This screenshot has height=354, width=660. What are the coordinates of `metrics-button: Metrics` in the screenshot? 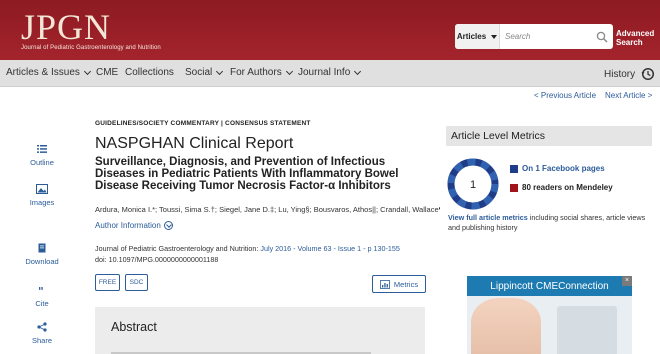 It's located at (399, 284).